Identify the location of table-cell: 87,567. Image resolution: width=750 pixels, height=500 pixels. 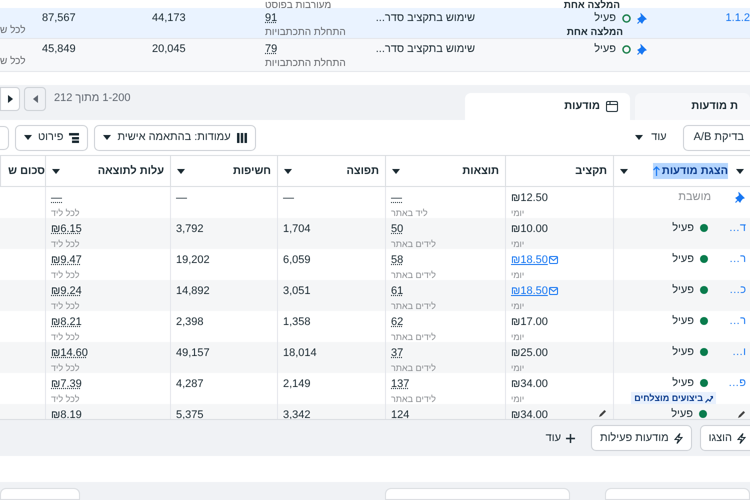
(59, 18).